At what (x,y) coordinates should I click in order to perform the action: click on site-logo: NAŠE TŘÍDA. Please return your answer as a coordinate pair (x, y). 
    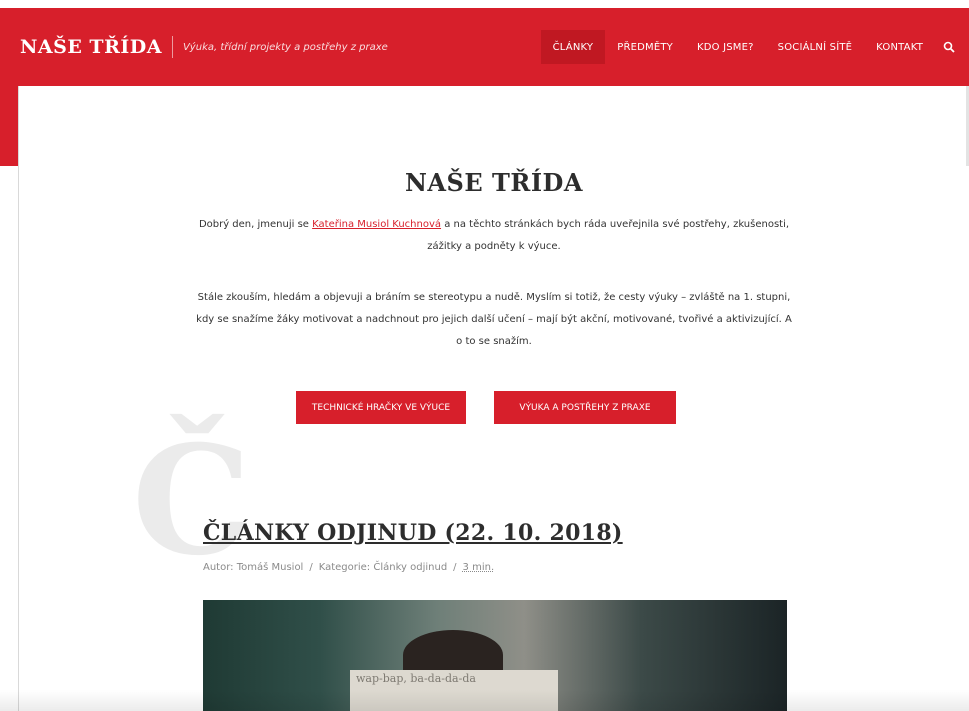
    Looking at the image, I should click on (91, 47).